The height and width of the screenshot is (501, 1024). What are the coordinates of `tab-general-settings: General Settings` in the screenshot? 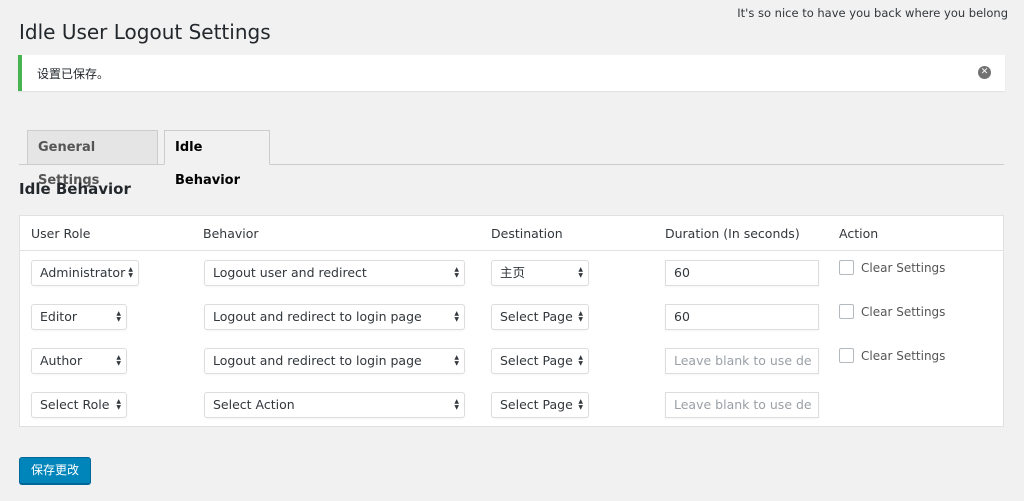 It's located at (92, 159).